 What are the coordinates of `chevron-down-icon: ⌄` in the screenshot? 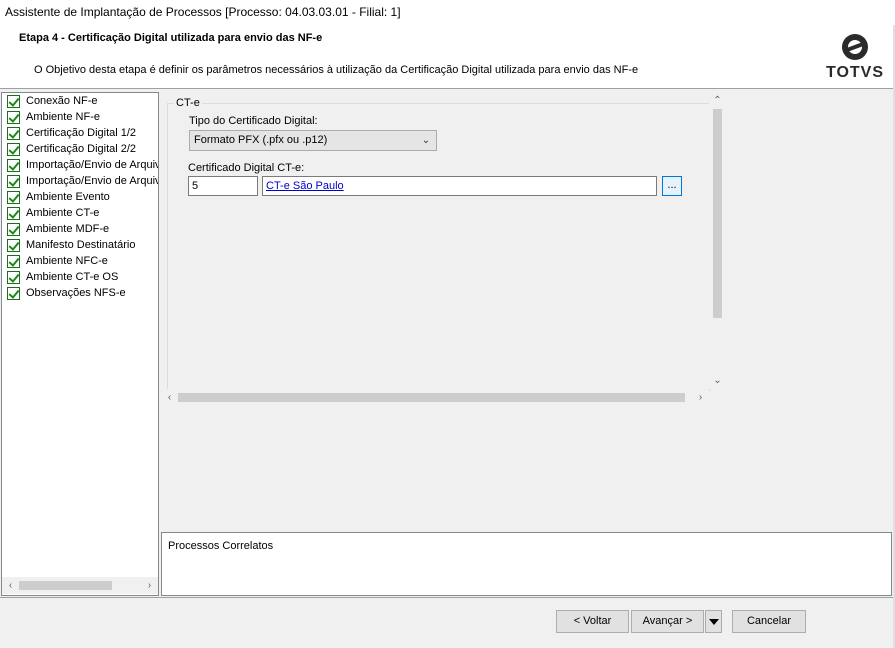 It's located at (426, 140).